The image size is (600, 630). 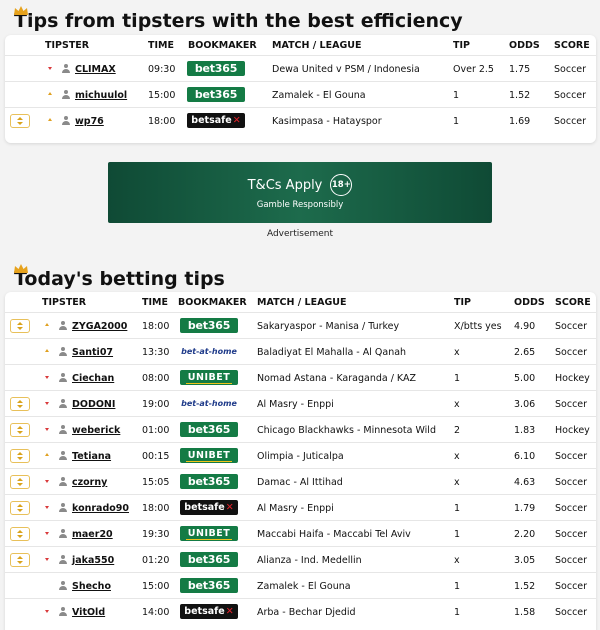 I want to click on tipster-link: konrado90, so click(x=100, y=508).